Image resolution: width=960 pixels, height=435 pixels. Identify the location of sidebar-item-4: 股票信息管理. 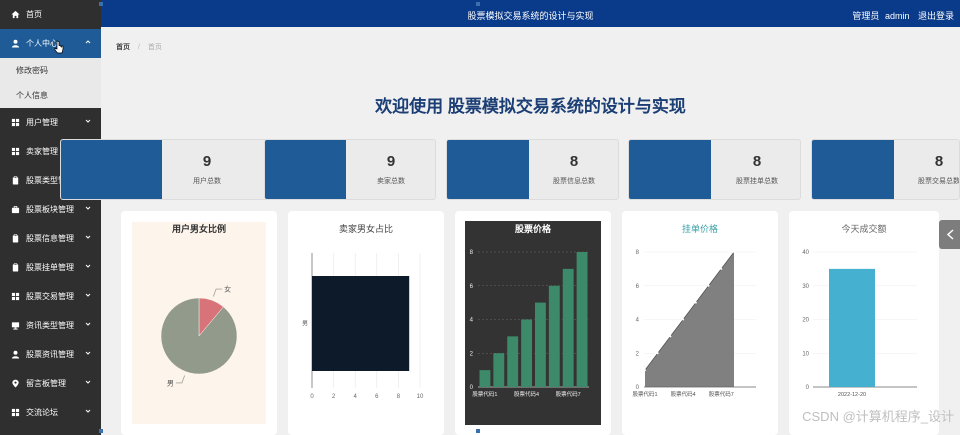
(50, 238).